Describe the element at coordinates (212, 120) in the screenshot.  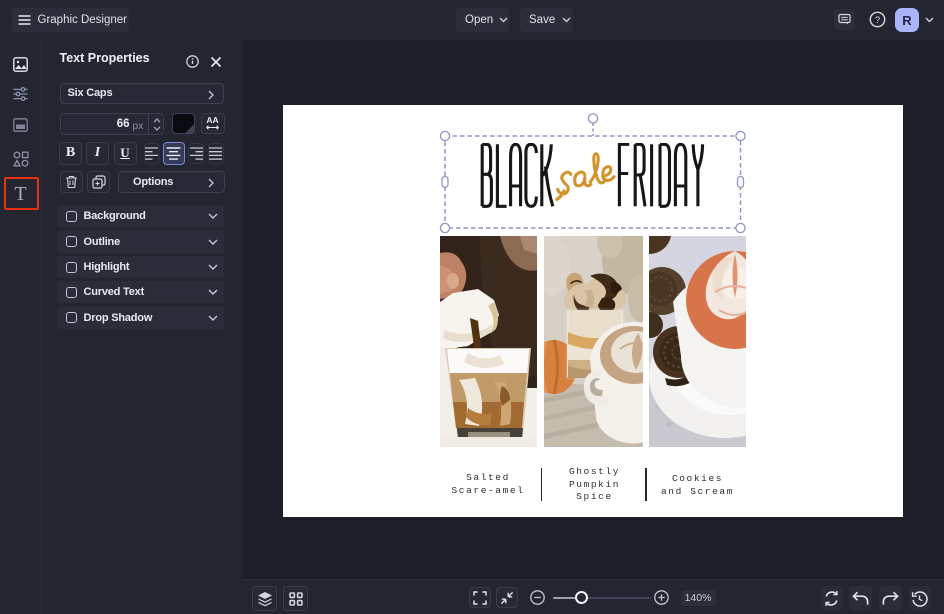
I see `svg-text: AA` at that location.